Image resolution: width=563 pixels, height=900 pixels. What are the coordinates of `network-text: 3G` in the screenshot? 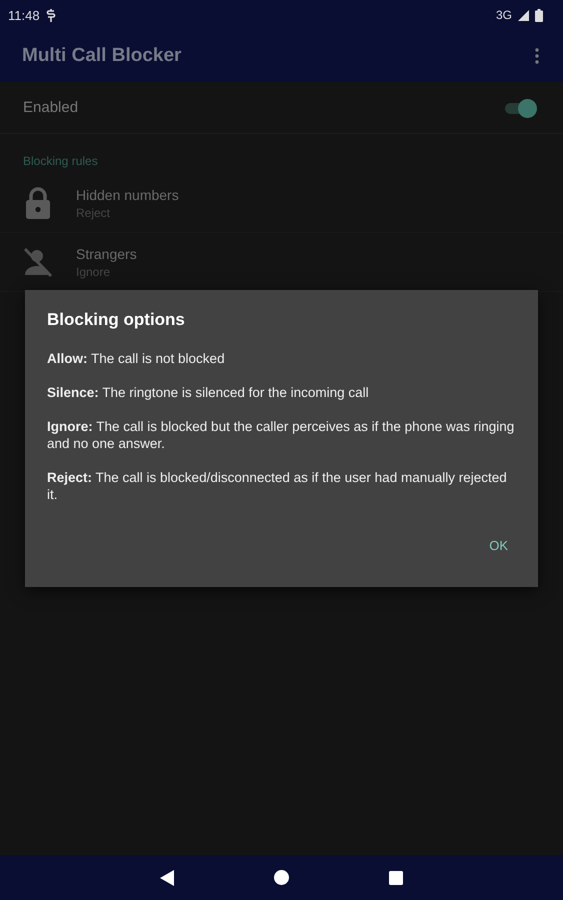 It's located at (504, 15).